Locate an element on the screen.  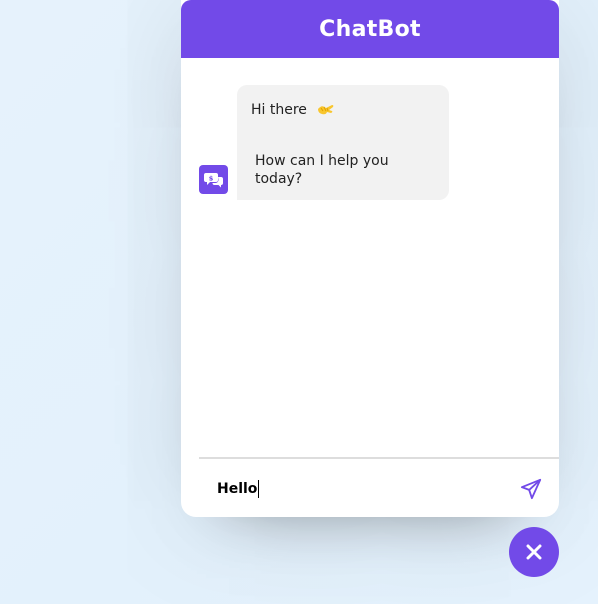
waving-hand-emoji is located at coordinates (326, 110).